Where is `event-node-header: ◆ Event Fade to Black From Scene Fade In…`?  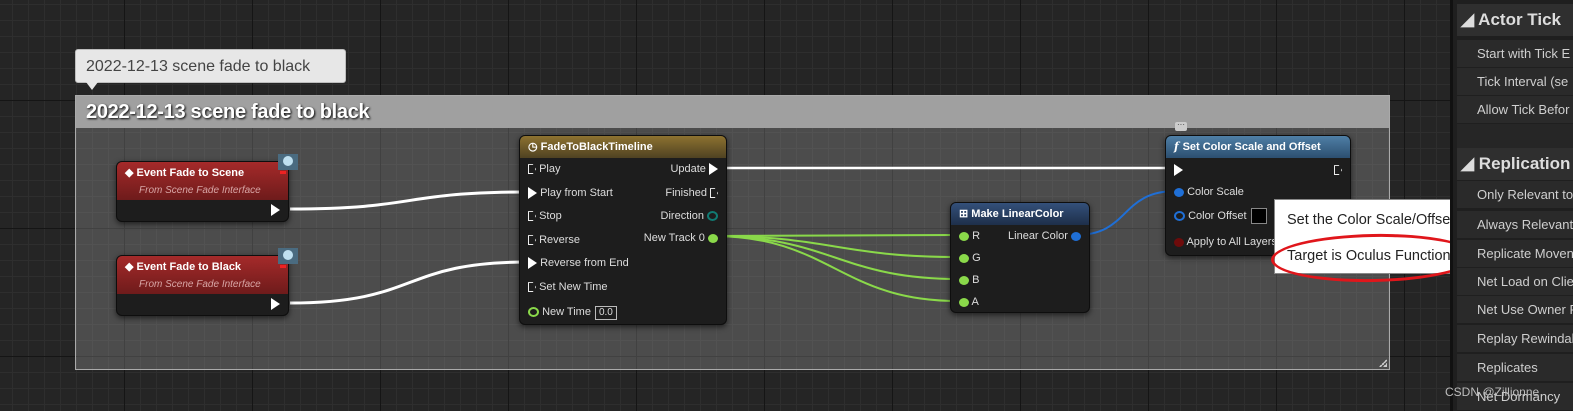
event-node-header: ◆ Event Fade to Black From Scene Fade In… is located at coordinates (202, 275).